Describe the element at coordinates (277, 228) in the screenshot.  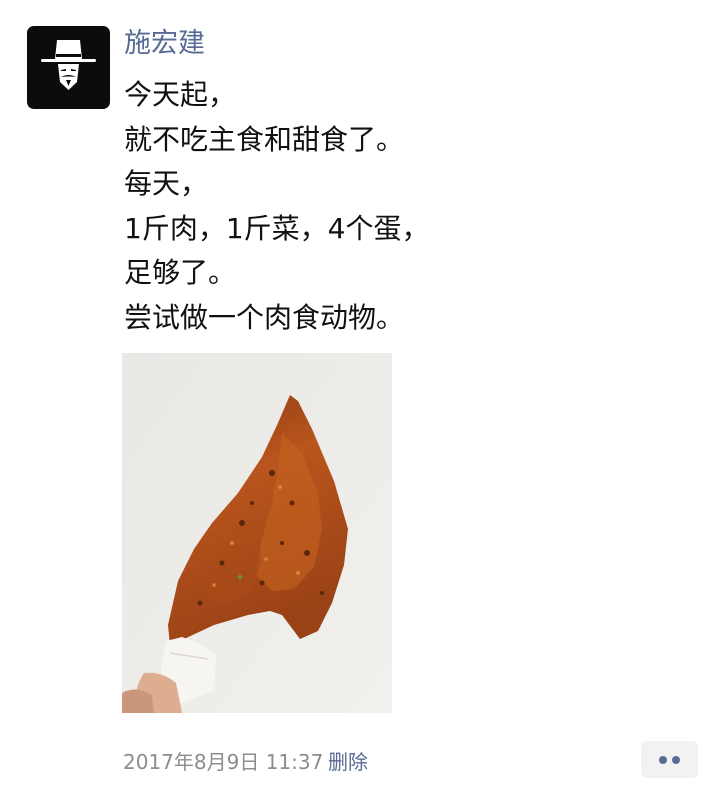
I see `post-line: 1斤肉，1斤菜，4个蛋，` at that location.